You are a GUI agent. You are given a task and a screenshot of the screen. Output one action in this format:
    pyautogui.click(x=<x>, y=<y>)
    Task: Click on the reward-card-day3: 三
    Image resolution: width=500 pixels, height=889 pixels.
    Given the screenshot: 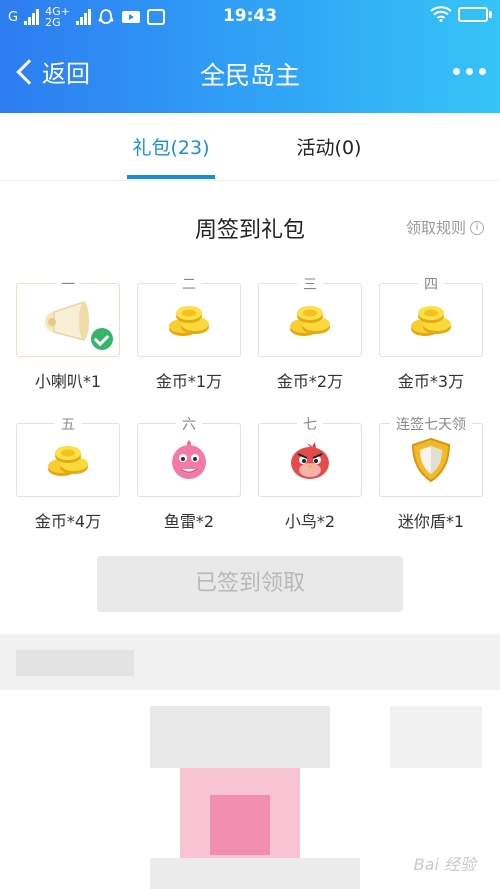 What is the action you would take?
    pyautogui.click(x=310, y=317)
    